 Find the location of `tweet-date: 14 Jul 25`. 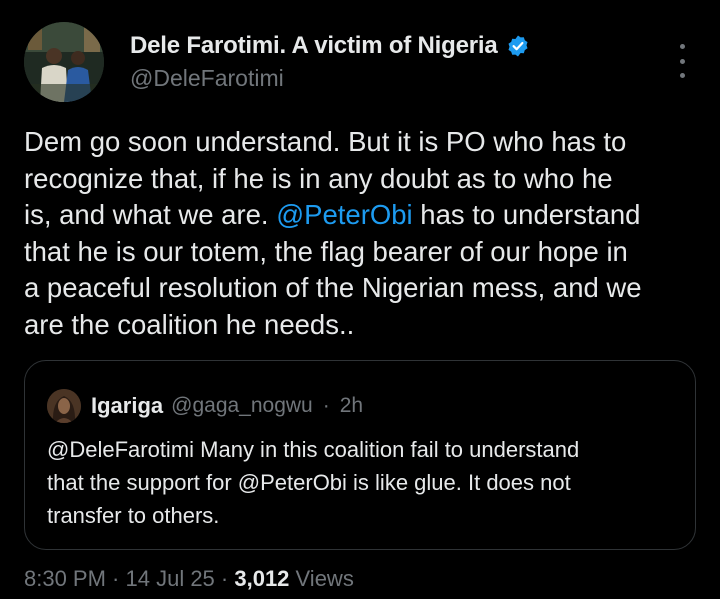

tweet-date: 14 Jul 25 is located at coordinates (170, 578).